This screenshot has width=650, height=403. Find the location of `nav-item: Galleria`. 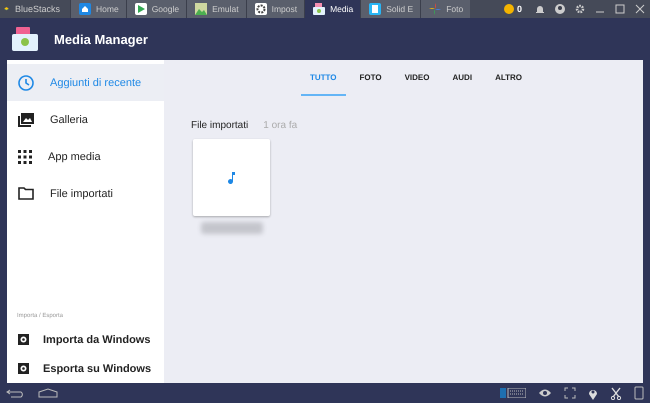

nav-item: Galleria is located at coordinates (85, 119).